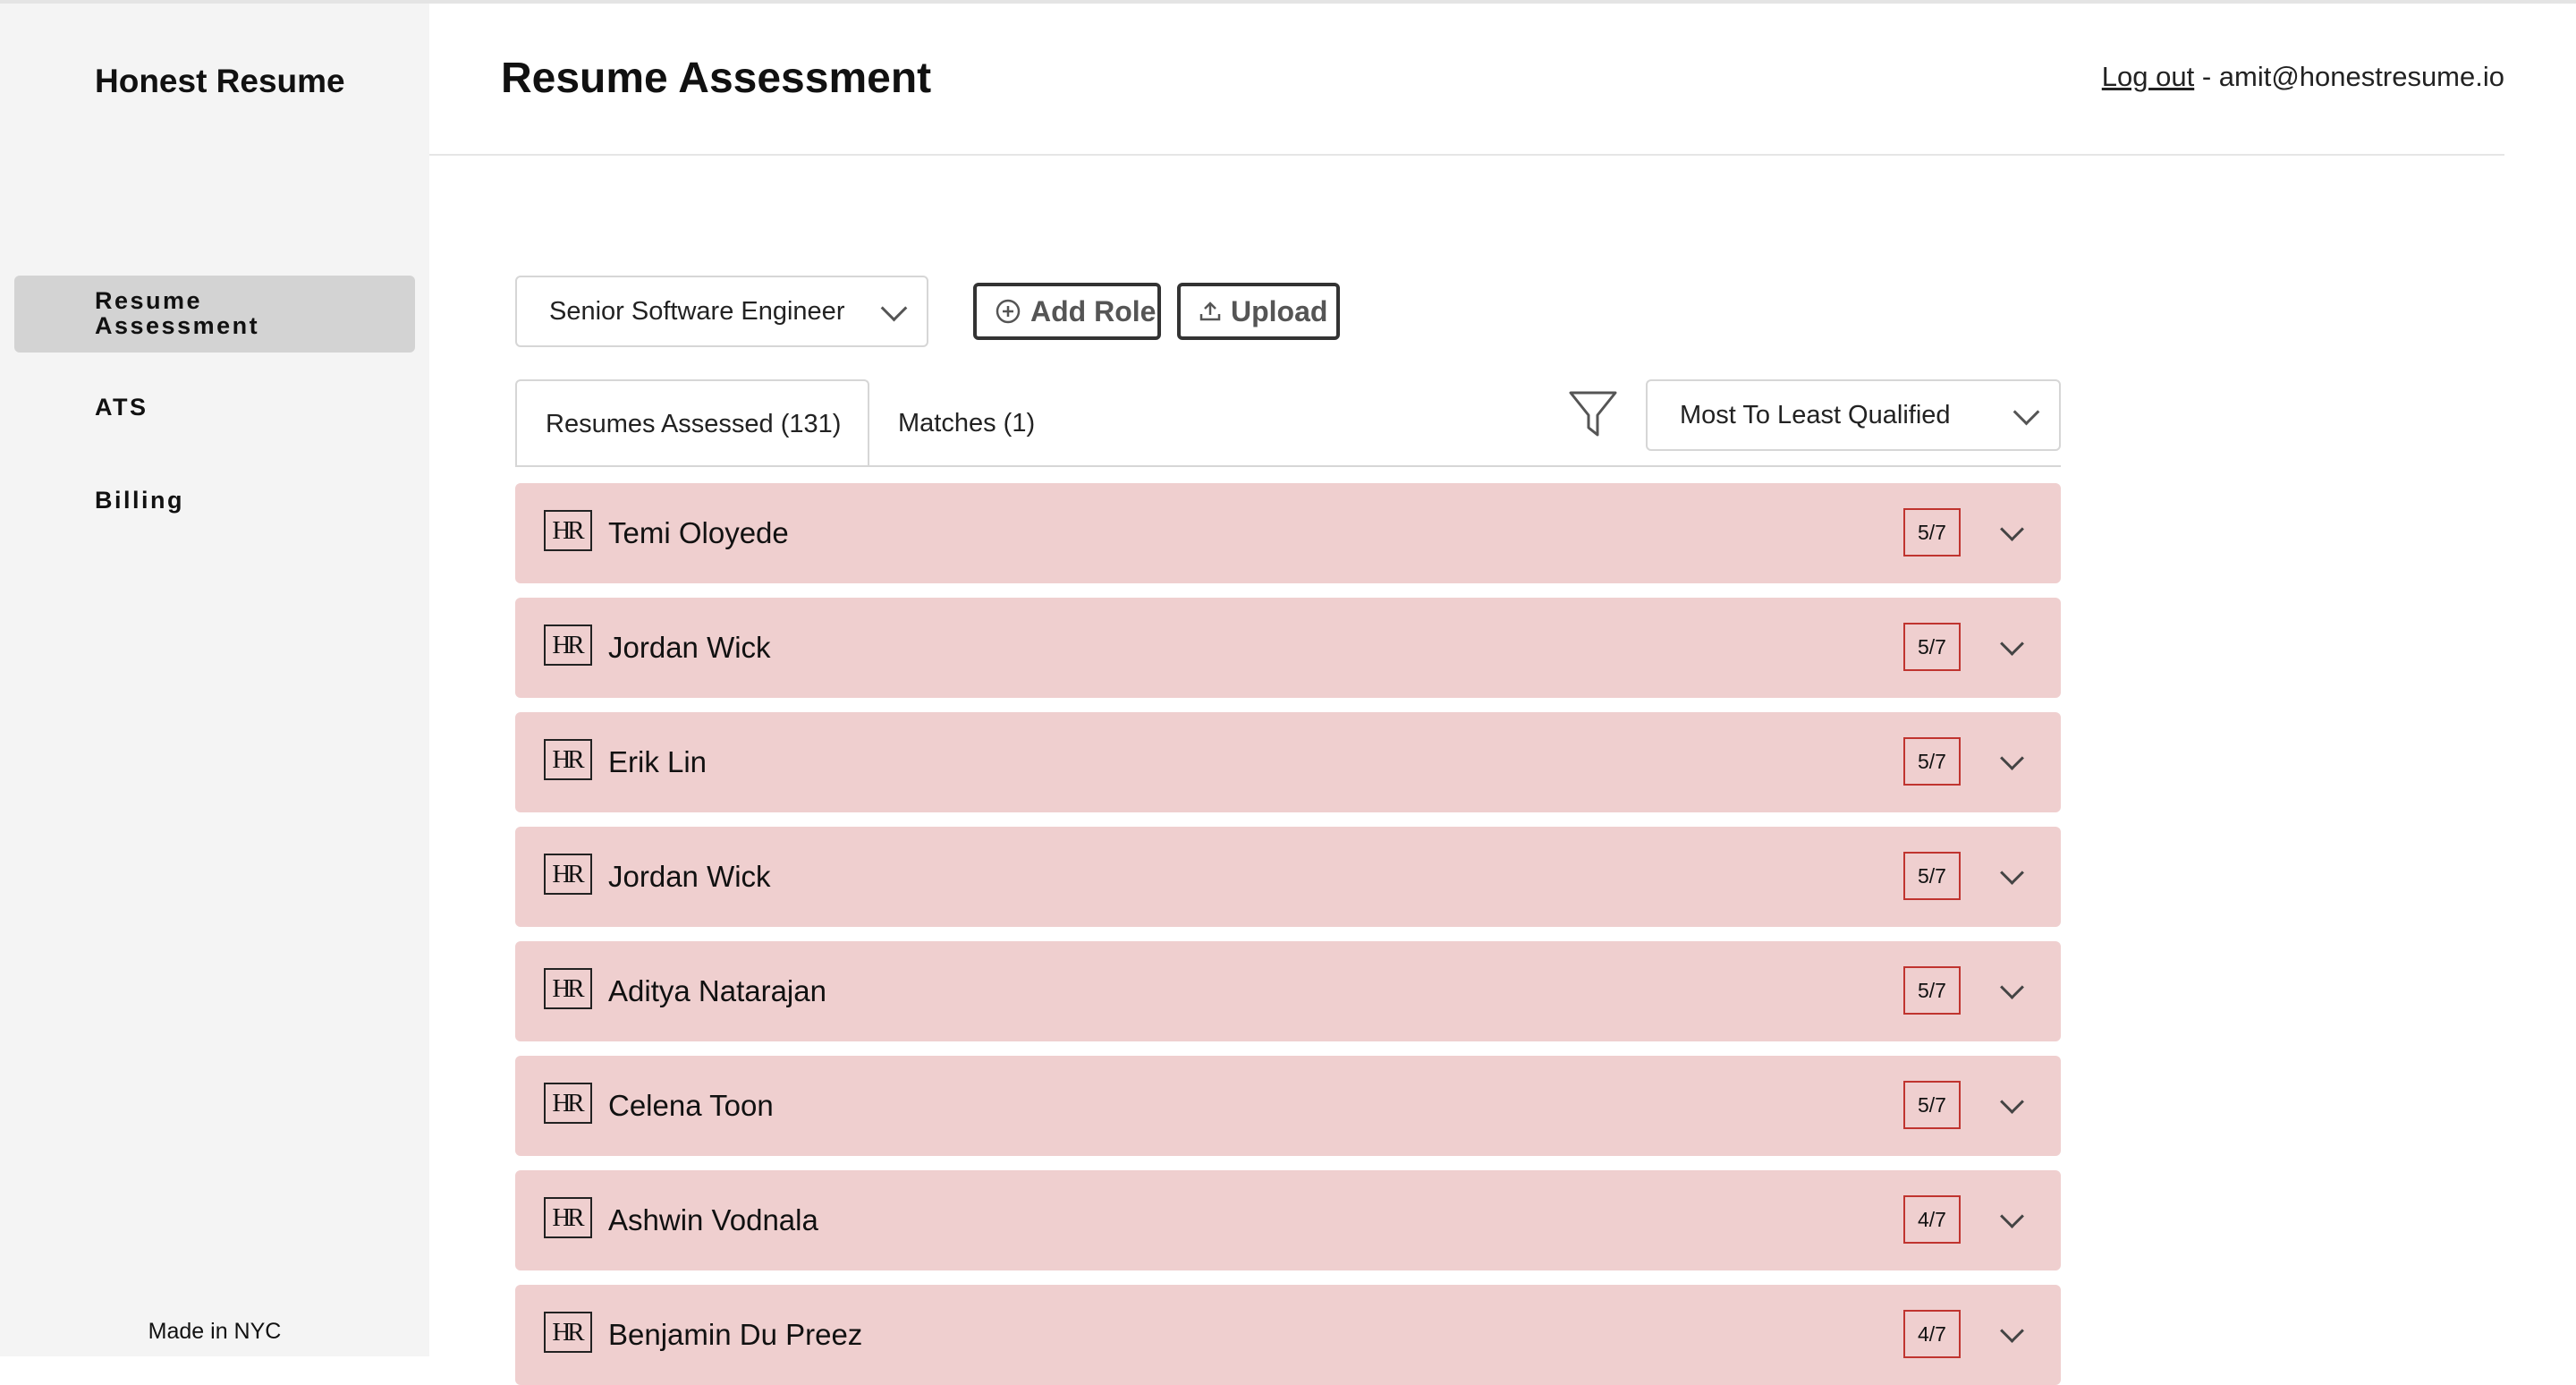  What do you see at coordinates (1288, 1106) in the screenshot?
I see `candidate-row: HR Celena Toon 5/7` at bounding box center [1288, 1106].